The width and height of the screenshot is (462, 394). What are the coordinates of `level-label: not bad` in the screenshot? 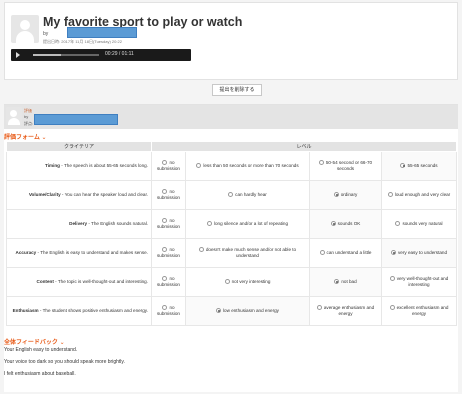 It's located at (349, 281).